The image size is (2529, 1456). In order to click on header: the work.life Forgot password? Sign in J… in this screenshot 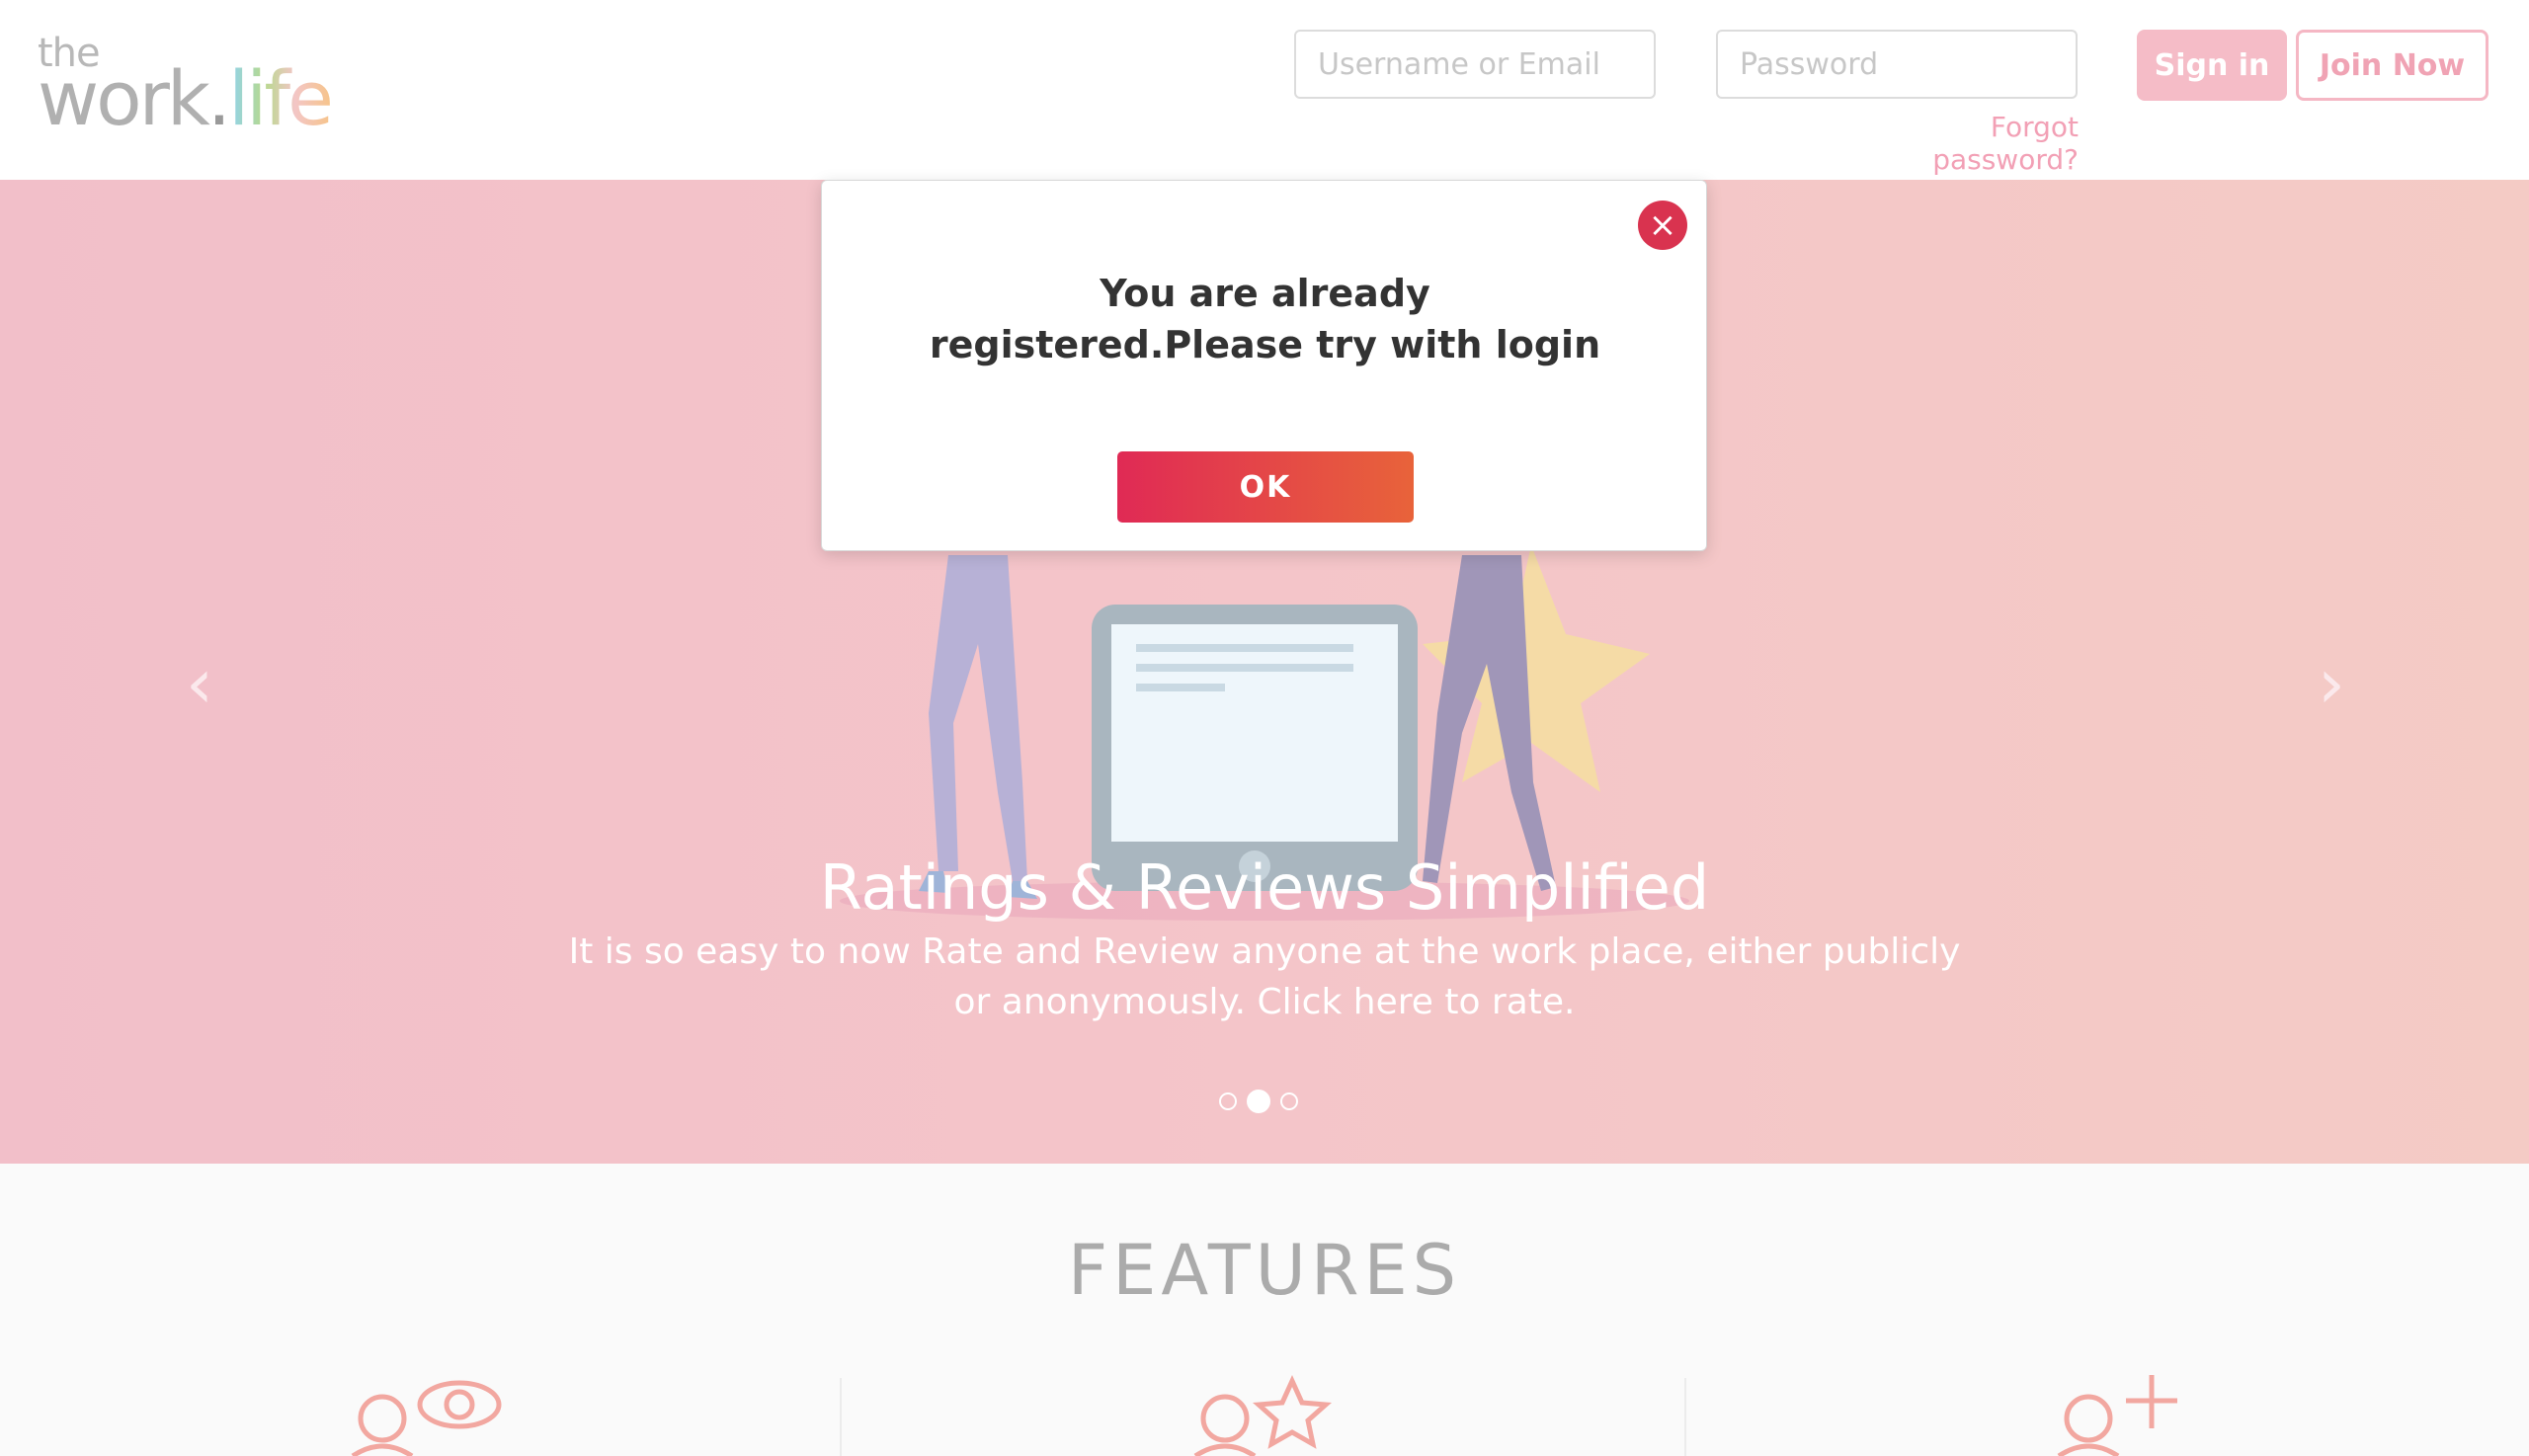, I will do `click(1264, 90)`.